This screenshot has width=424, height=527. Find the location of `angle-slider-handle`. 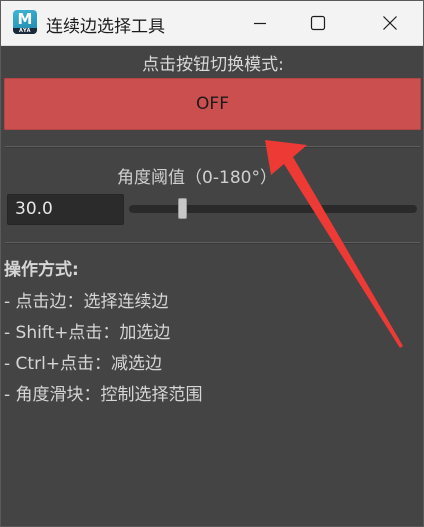

angle-slider-handle is located at coordinates (182, 208).